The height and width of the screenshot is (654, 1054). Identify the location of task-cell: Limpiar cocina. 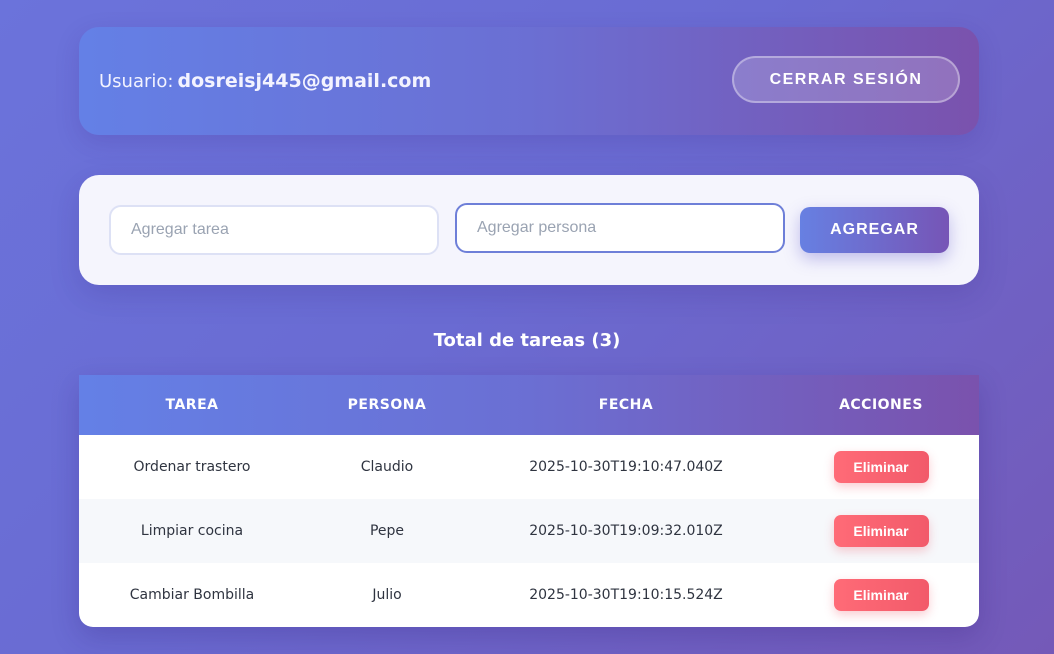
(192, 531).